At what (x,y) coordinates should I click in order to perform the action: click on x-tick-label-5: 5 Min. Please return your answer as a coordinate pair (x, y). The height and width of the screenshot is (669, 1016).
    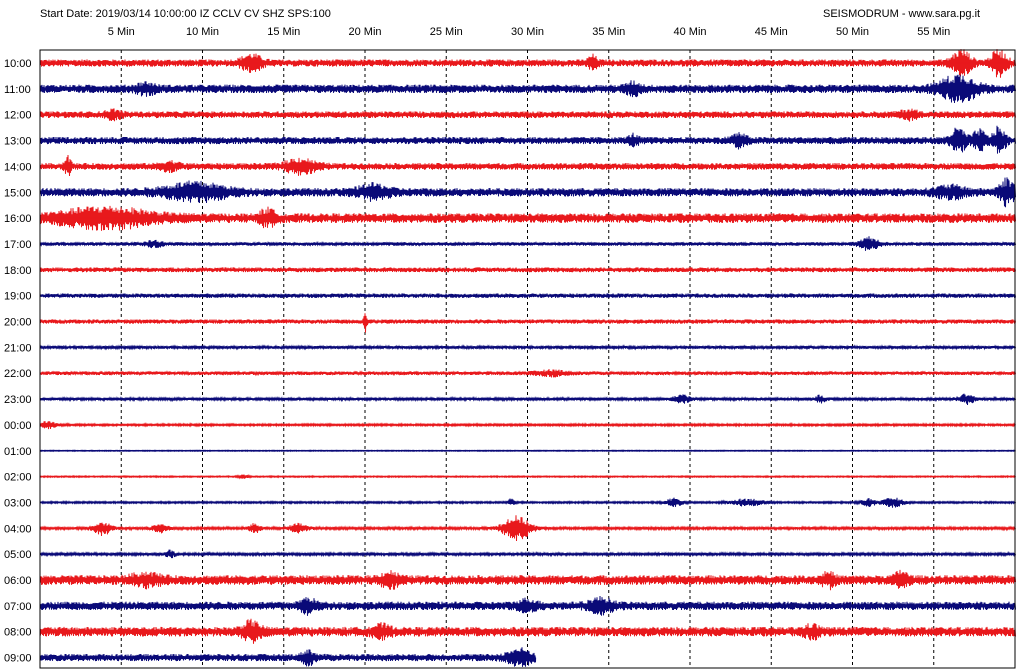
    Looking at the image, I should click on (121, 32).